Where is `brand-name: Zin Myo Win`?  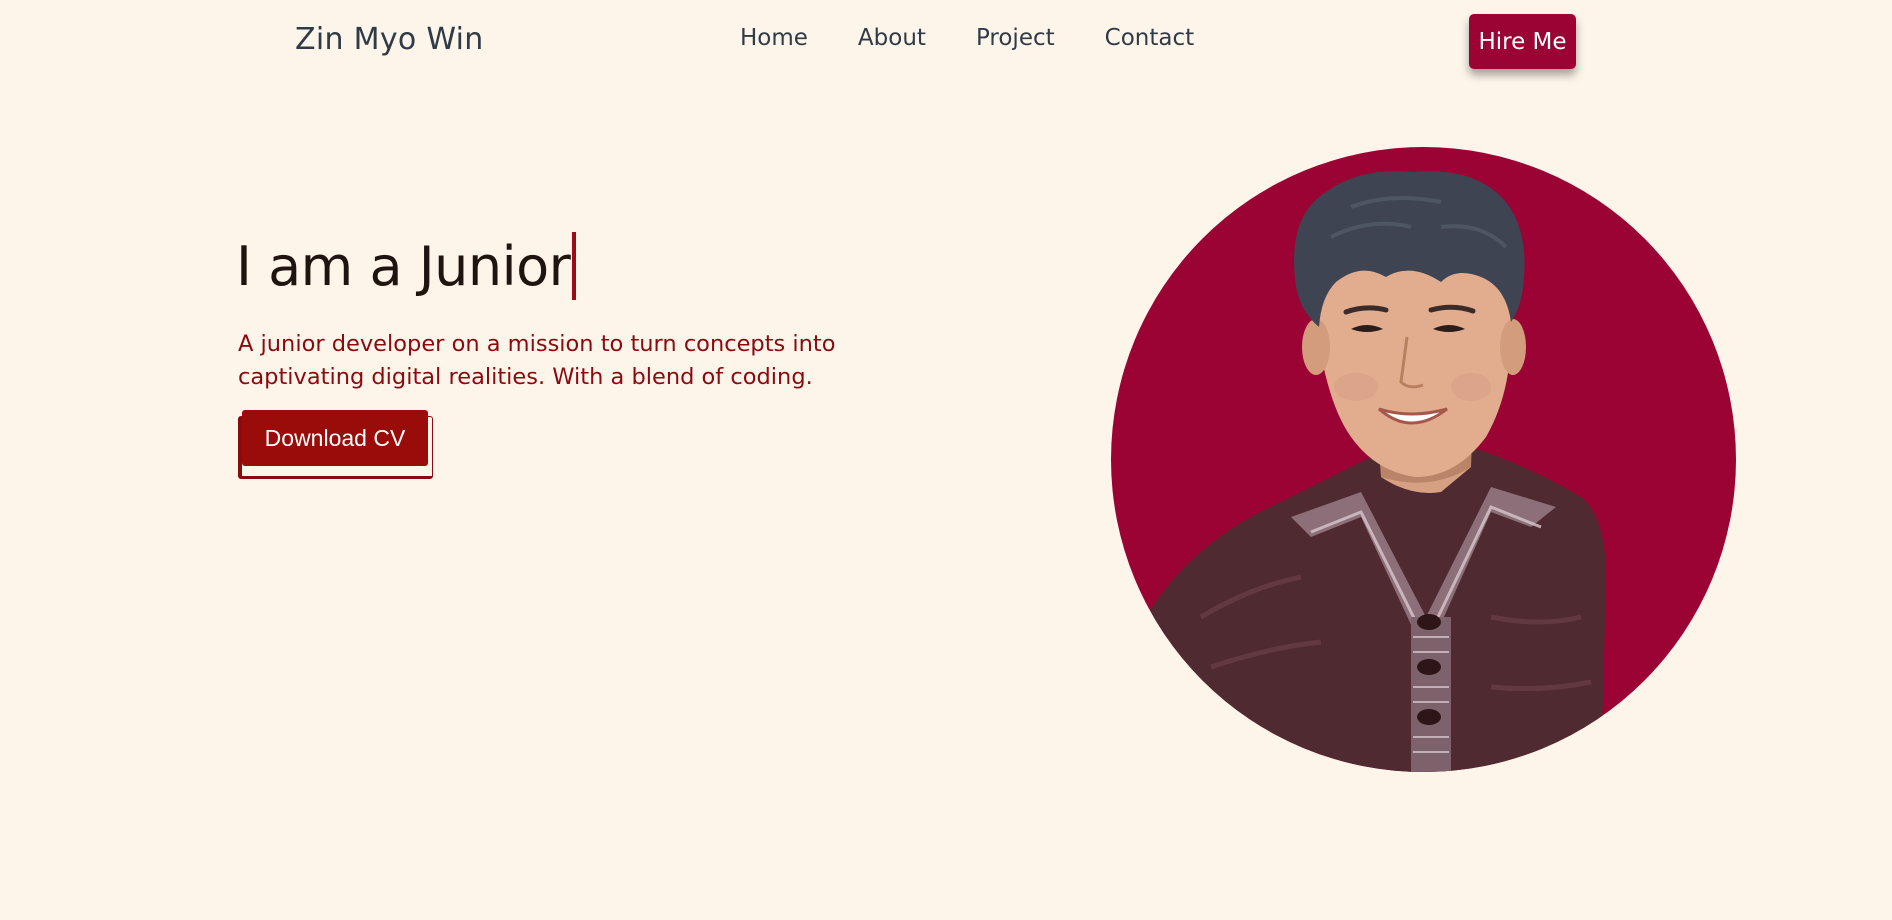
brand-name: Zin Myo Win is located at coordinates (389, 39).